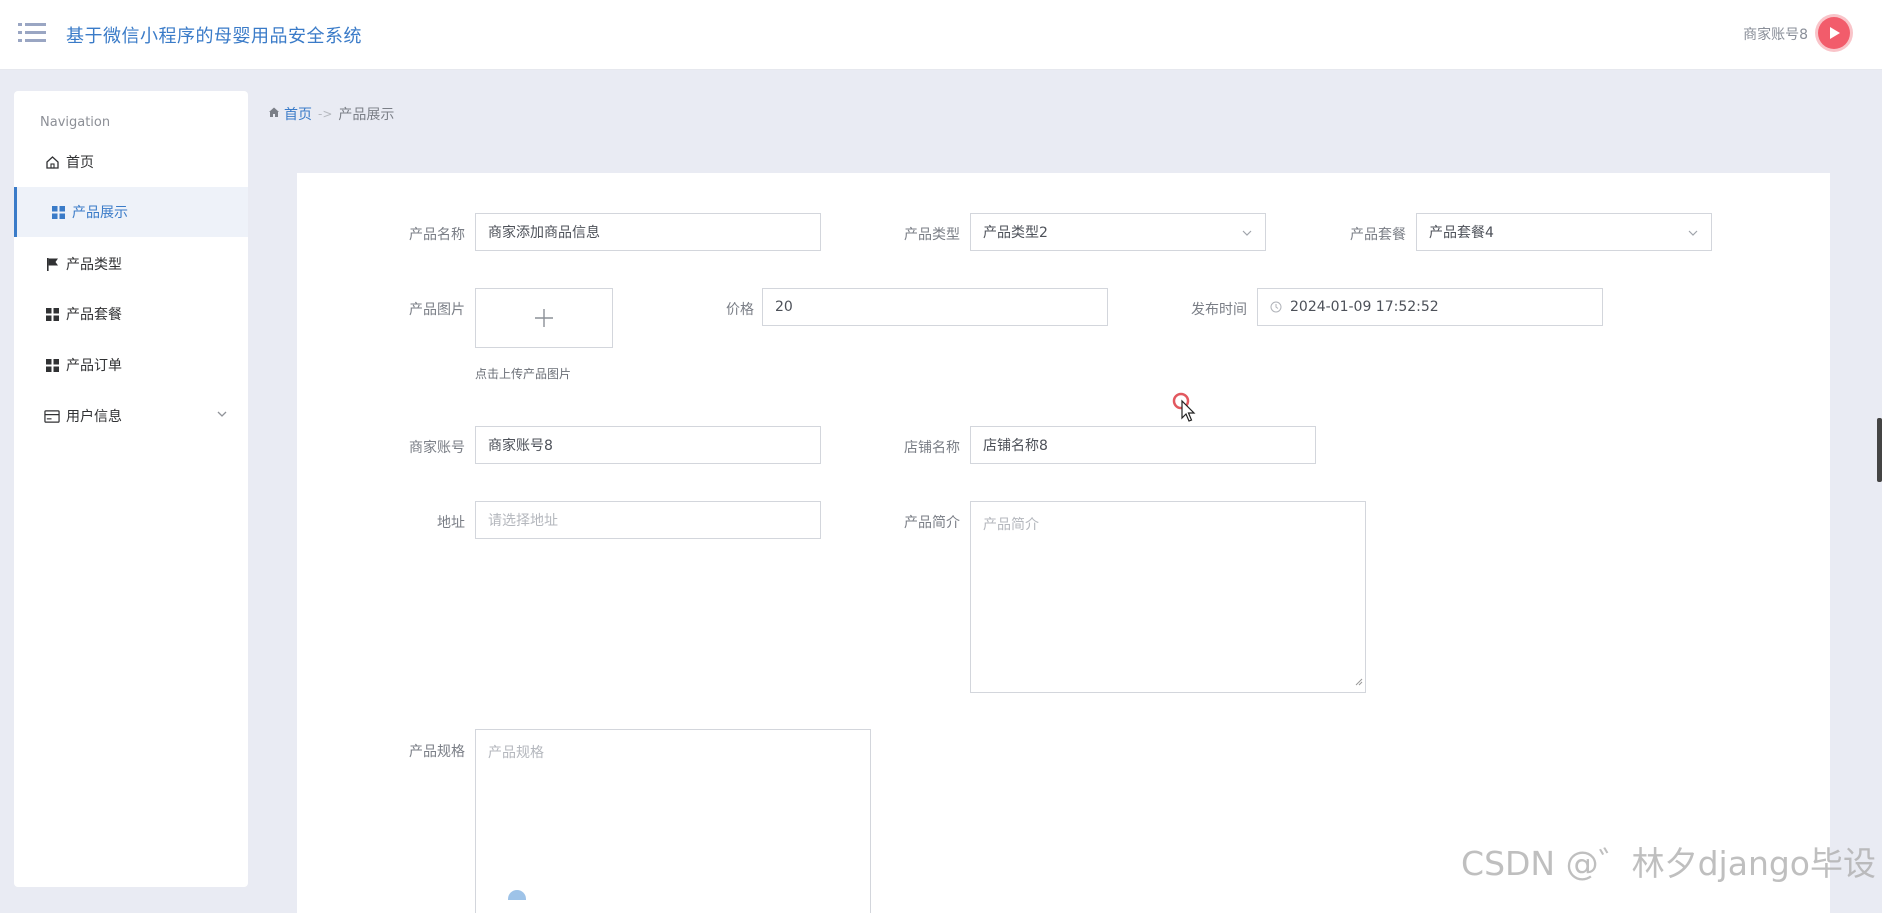  Describe the element at coordinates (131, 314) in the screenshot. I see `sidebar-item-product-package: 产品套餐` at that location.